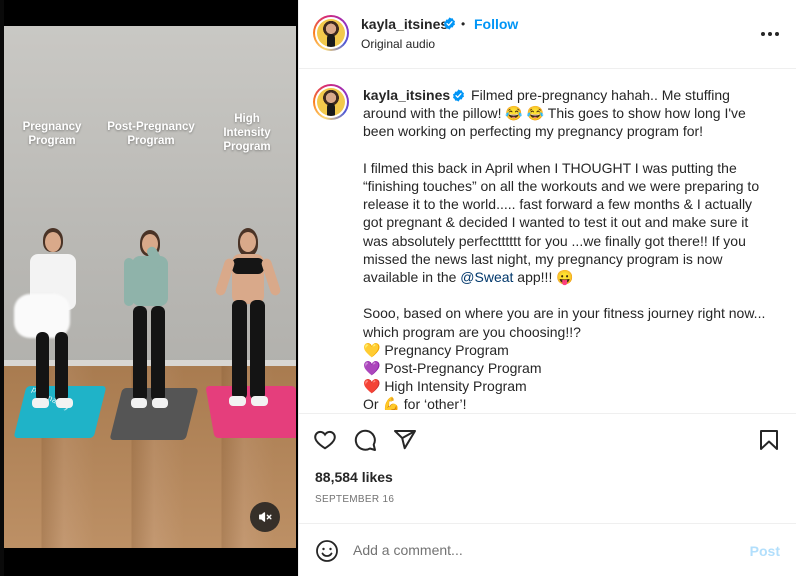 The width and height of the screenshot is (796, 576). I want to click on more-options-icon, so click(770, 34).